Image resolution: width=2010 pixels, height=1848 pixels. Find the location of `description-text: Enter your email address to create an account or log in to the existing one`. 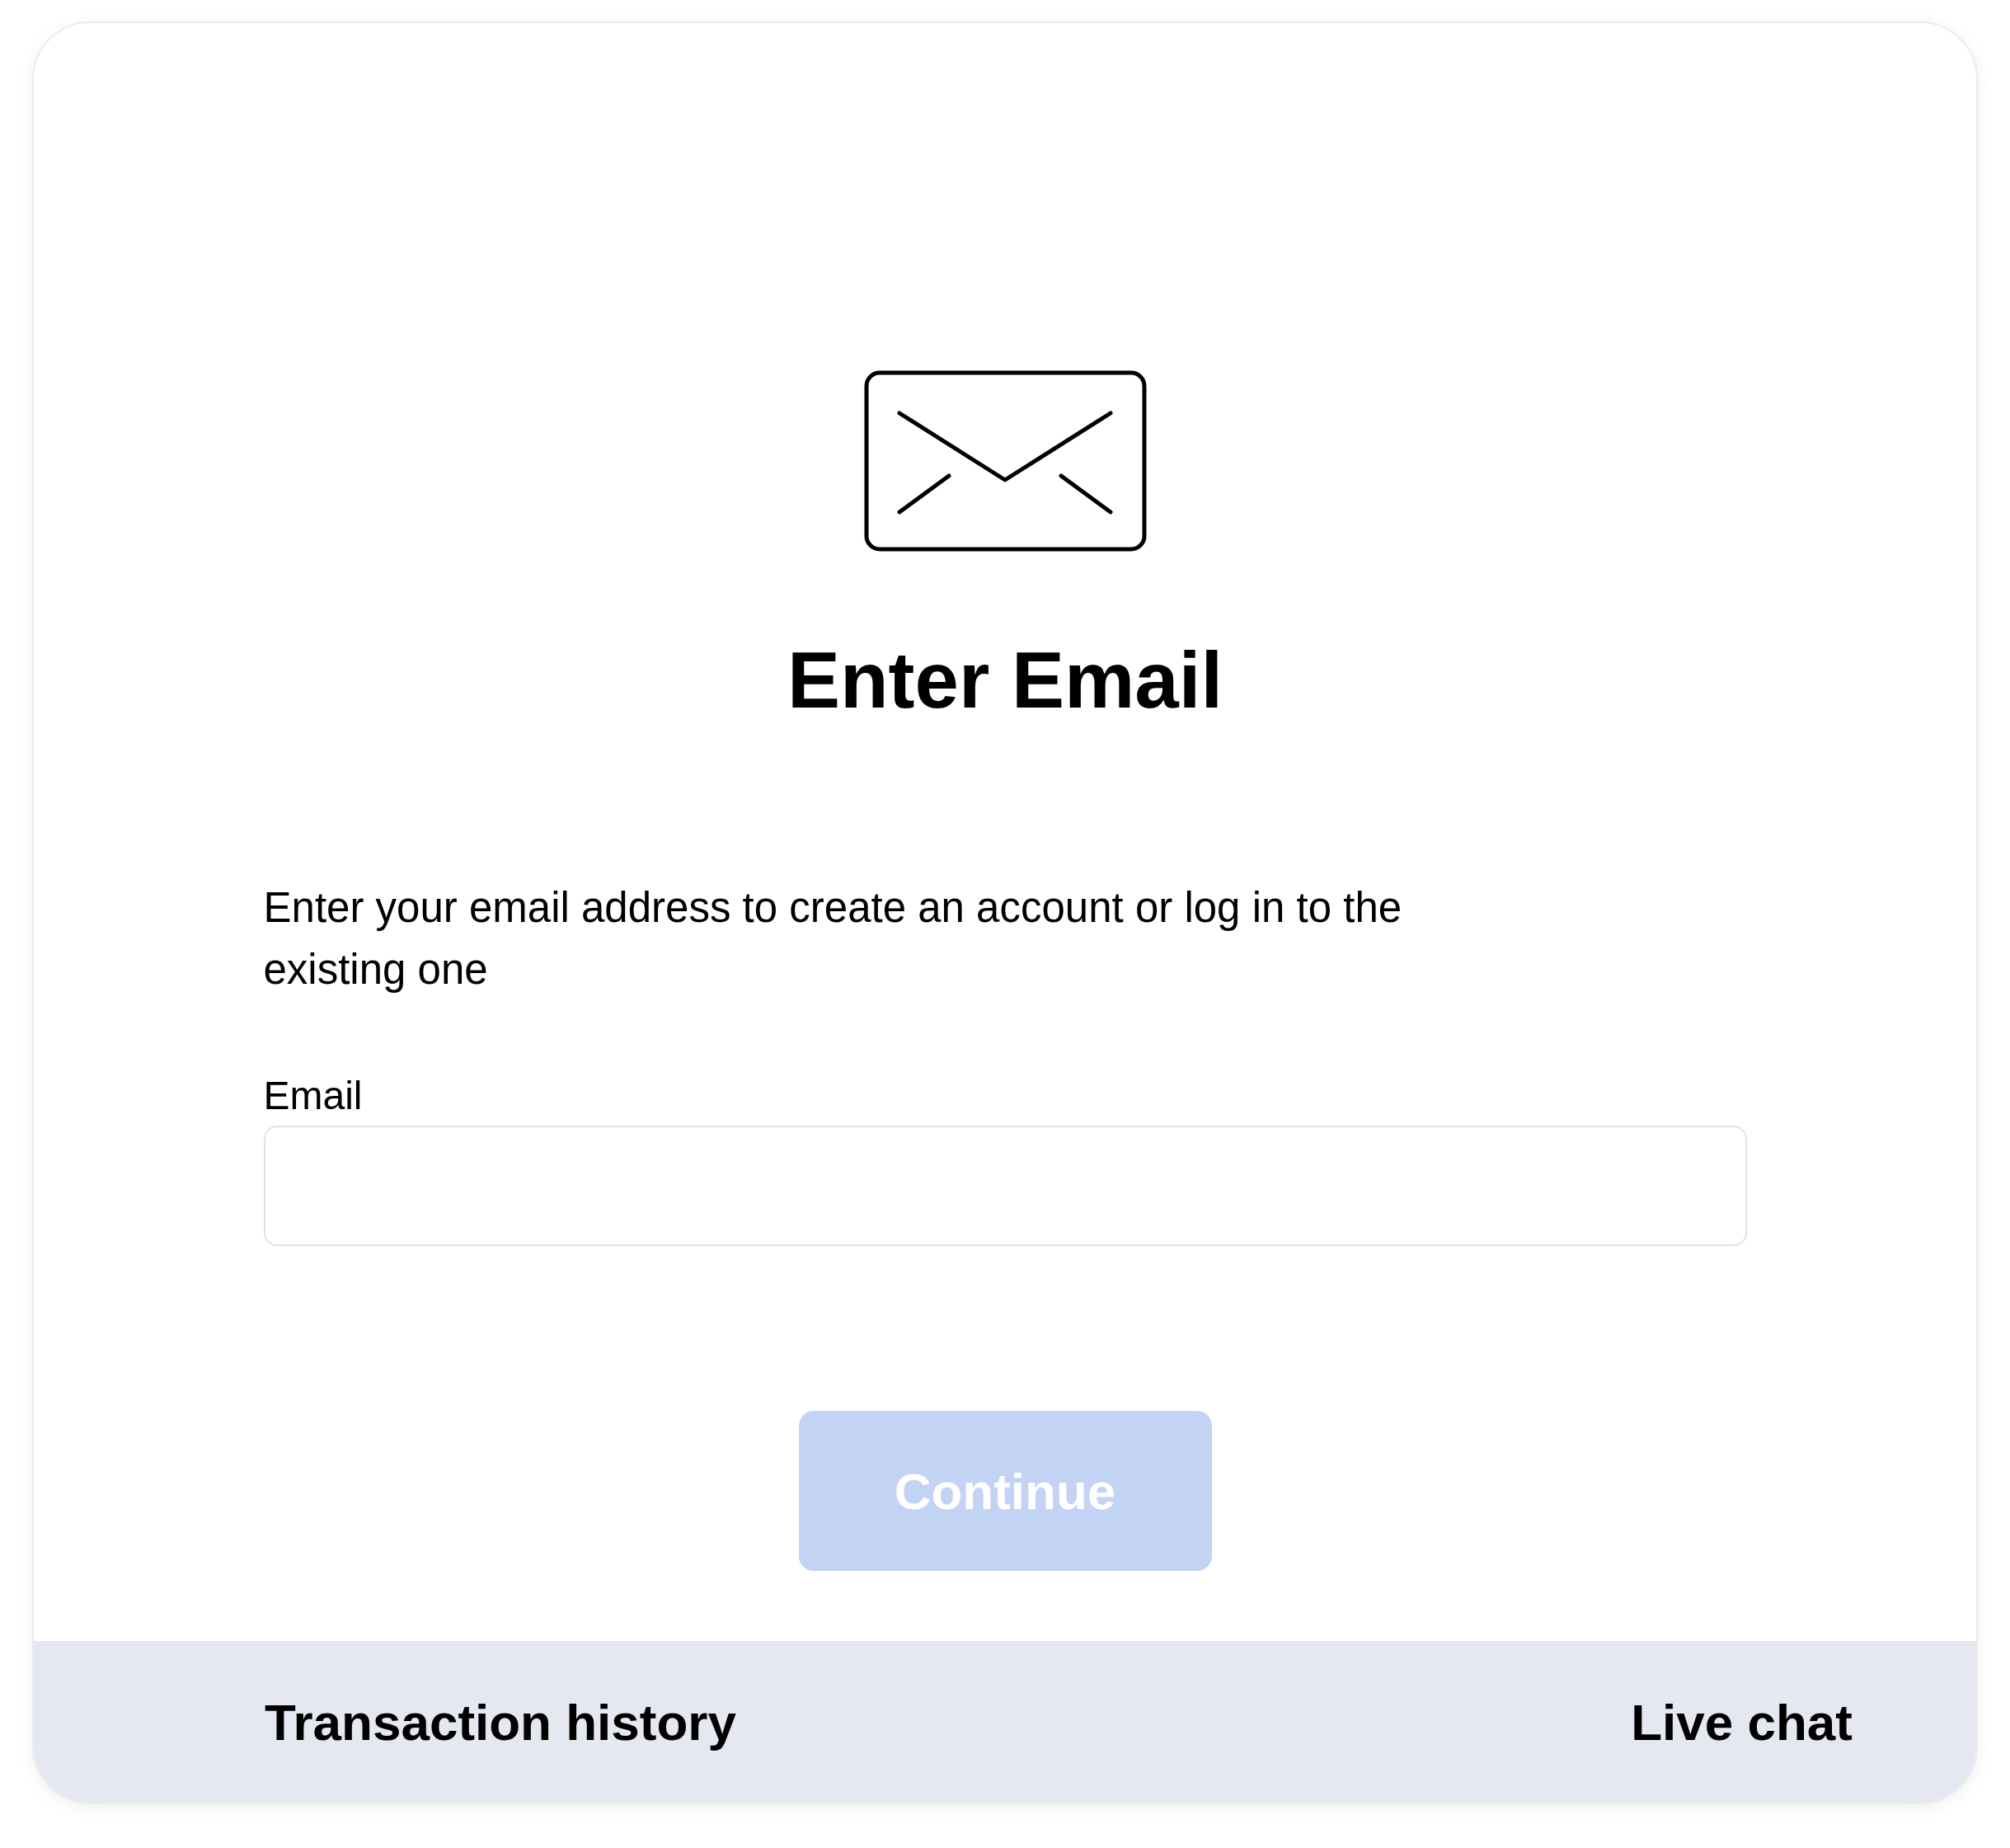

description-text: Enter your email address to create an account or log in to the existing one is located at coordinates (833, 939).